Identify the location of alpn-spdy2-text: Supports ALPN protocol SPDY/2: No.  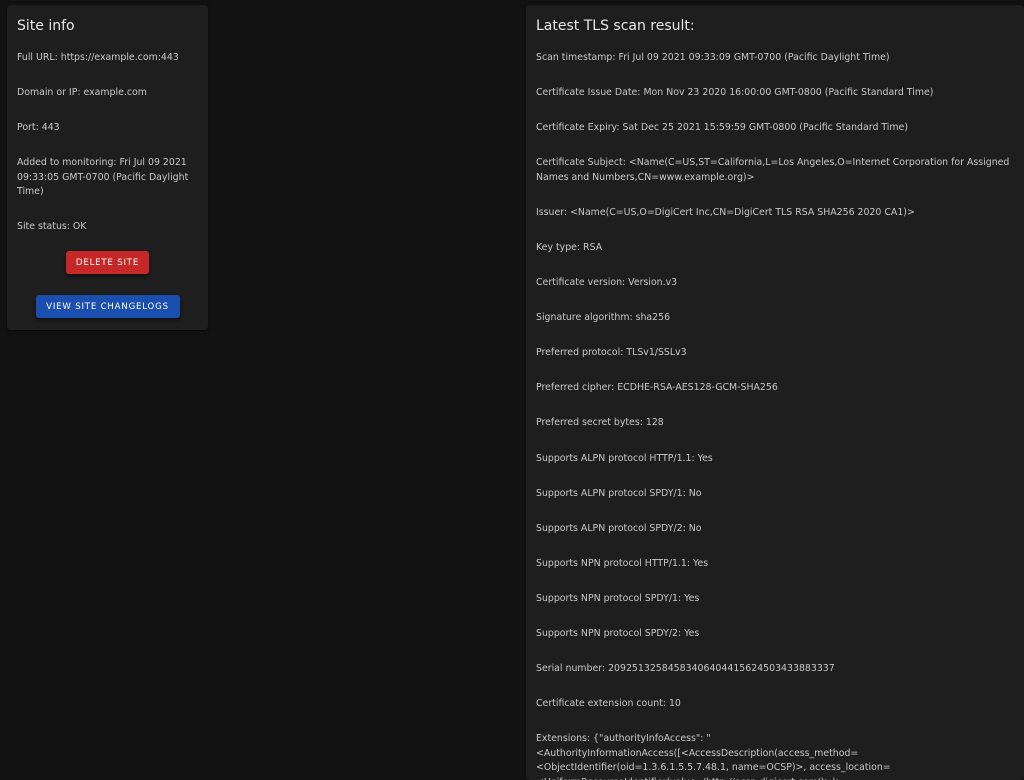
(619, 528).